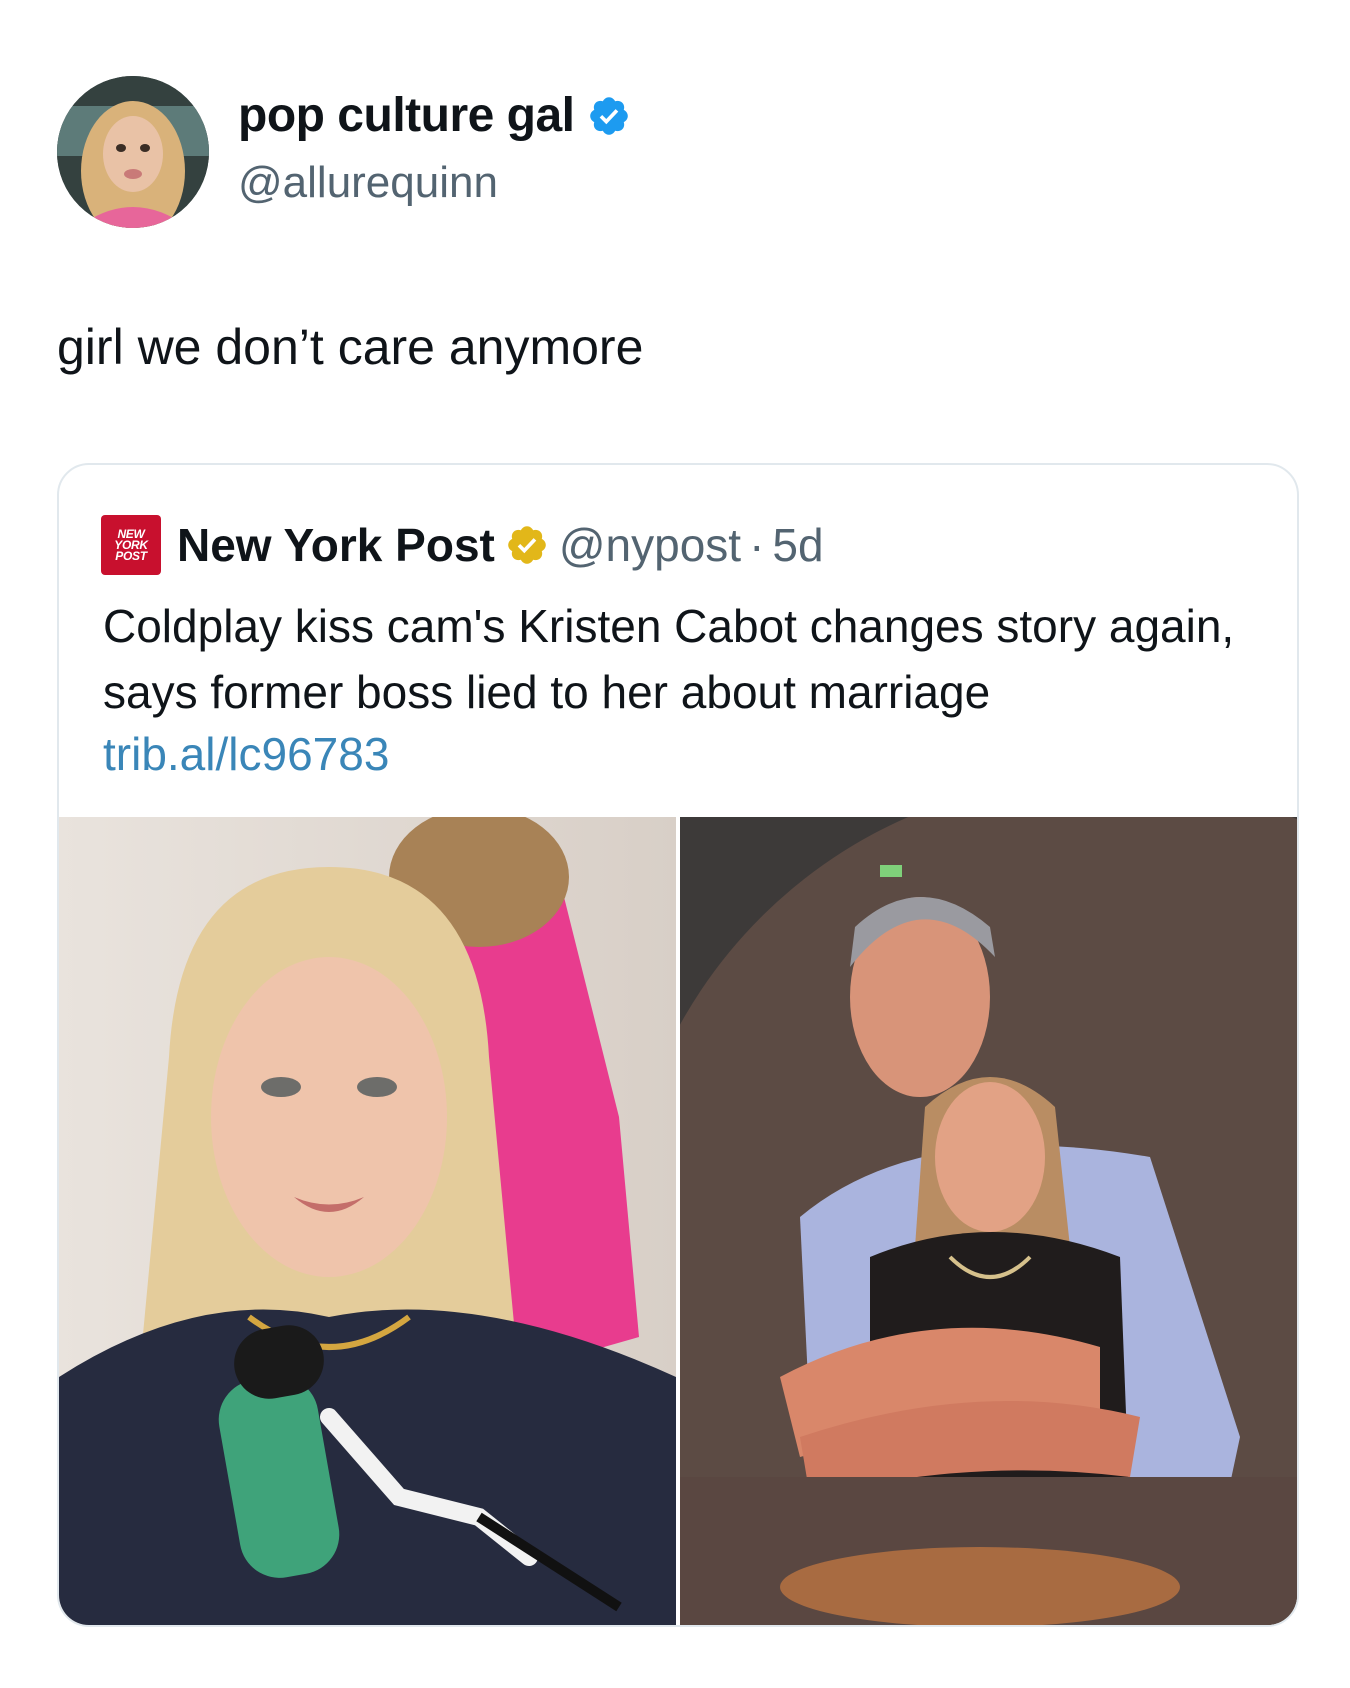 The image size is (1350, 1688). What do you see at coordinates (131, 555) in the screenshot?
I see `logo-line-3: POST` at bounding box center [131, 555].